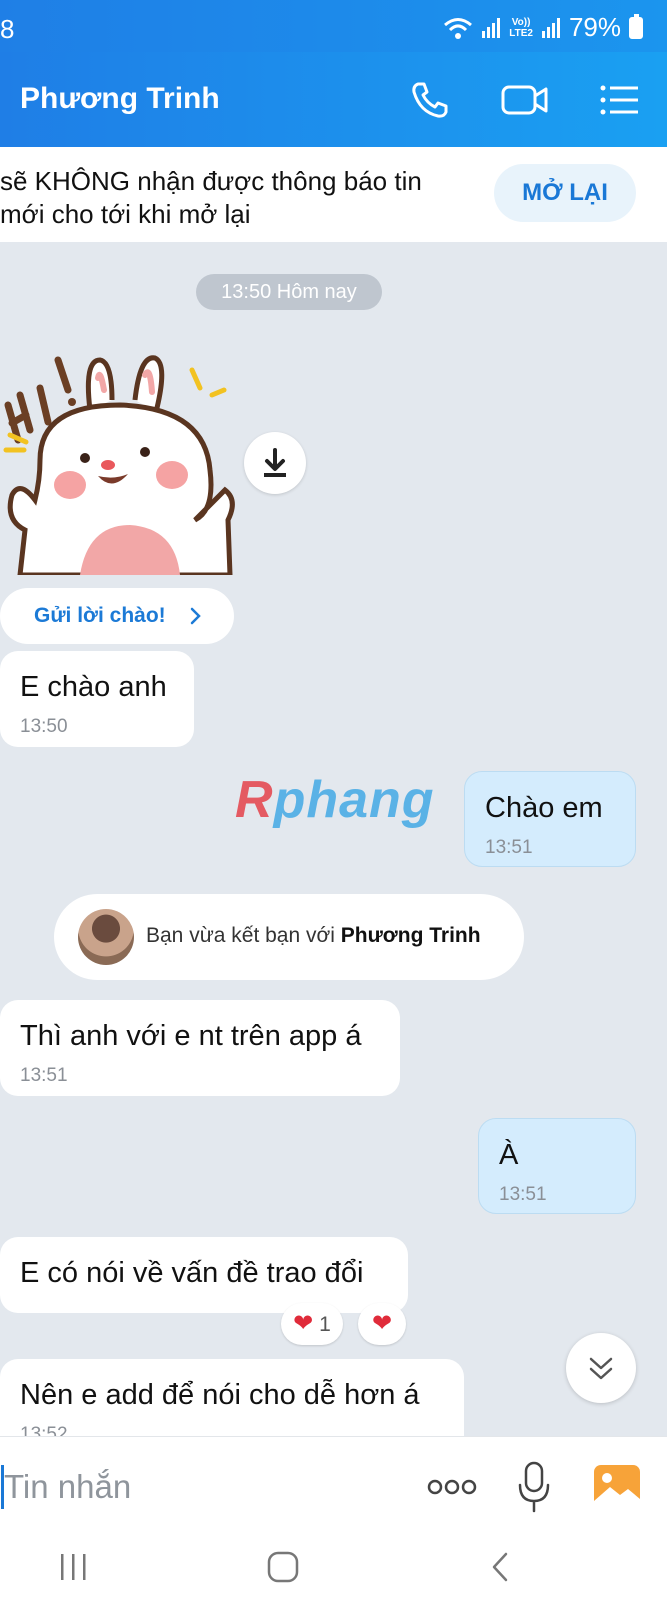 This screenshot has width=667, height=1600. Describe the element at coordinates (289, 292) in the screenshot. I see `date-separator: 13:50 Hôm nay` at that location.